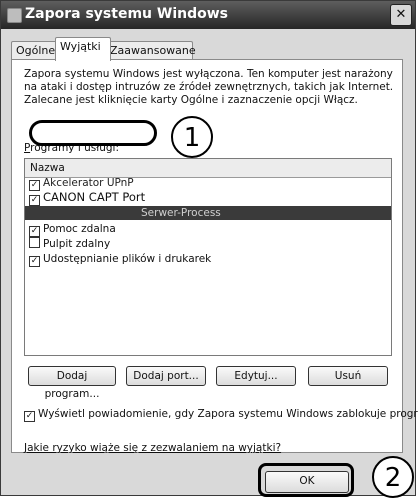 The width and height of the screenshot is (418, 498). Describe the element at coordinates (94, 197) in the screenshot. I see `list-item-label: CANON CAPT Port` at that location.